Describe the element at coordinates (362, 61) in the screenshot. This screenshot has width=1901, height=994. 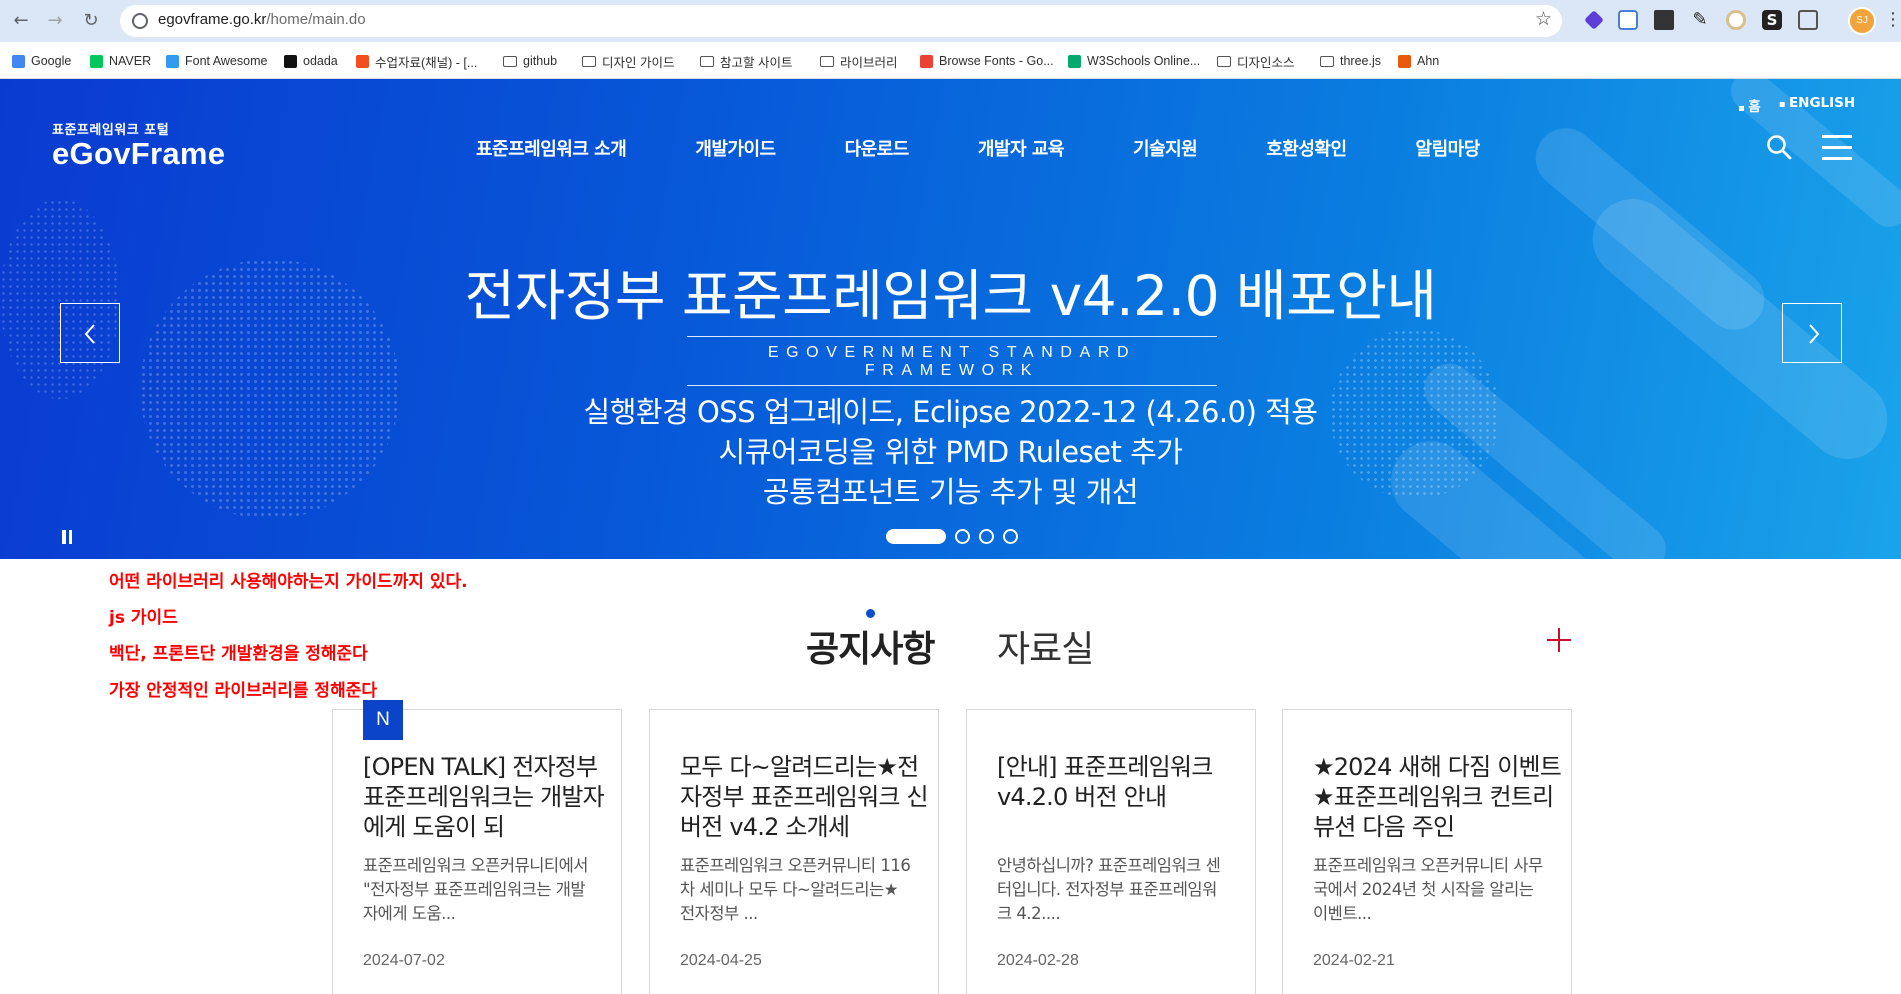
I see `figma-icon` at that location.